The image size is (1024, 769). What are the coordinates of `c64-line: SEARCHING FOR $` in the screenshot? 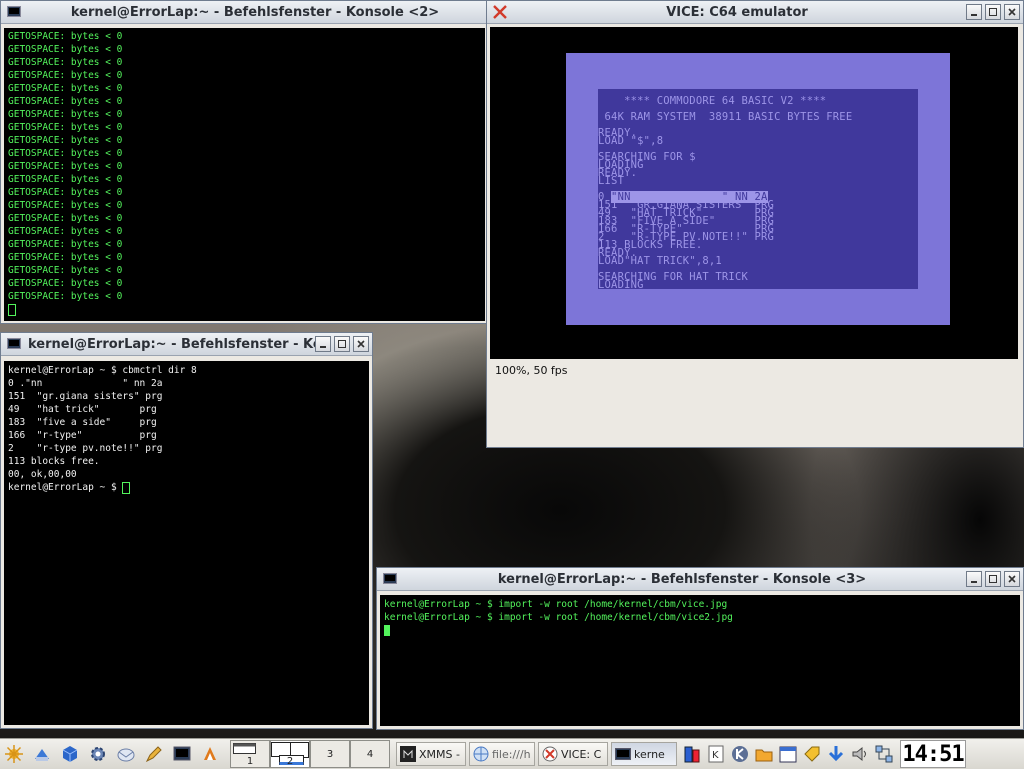 It's located at (647, 157).